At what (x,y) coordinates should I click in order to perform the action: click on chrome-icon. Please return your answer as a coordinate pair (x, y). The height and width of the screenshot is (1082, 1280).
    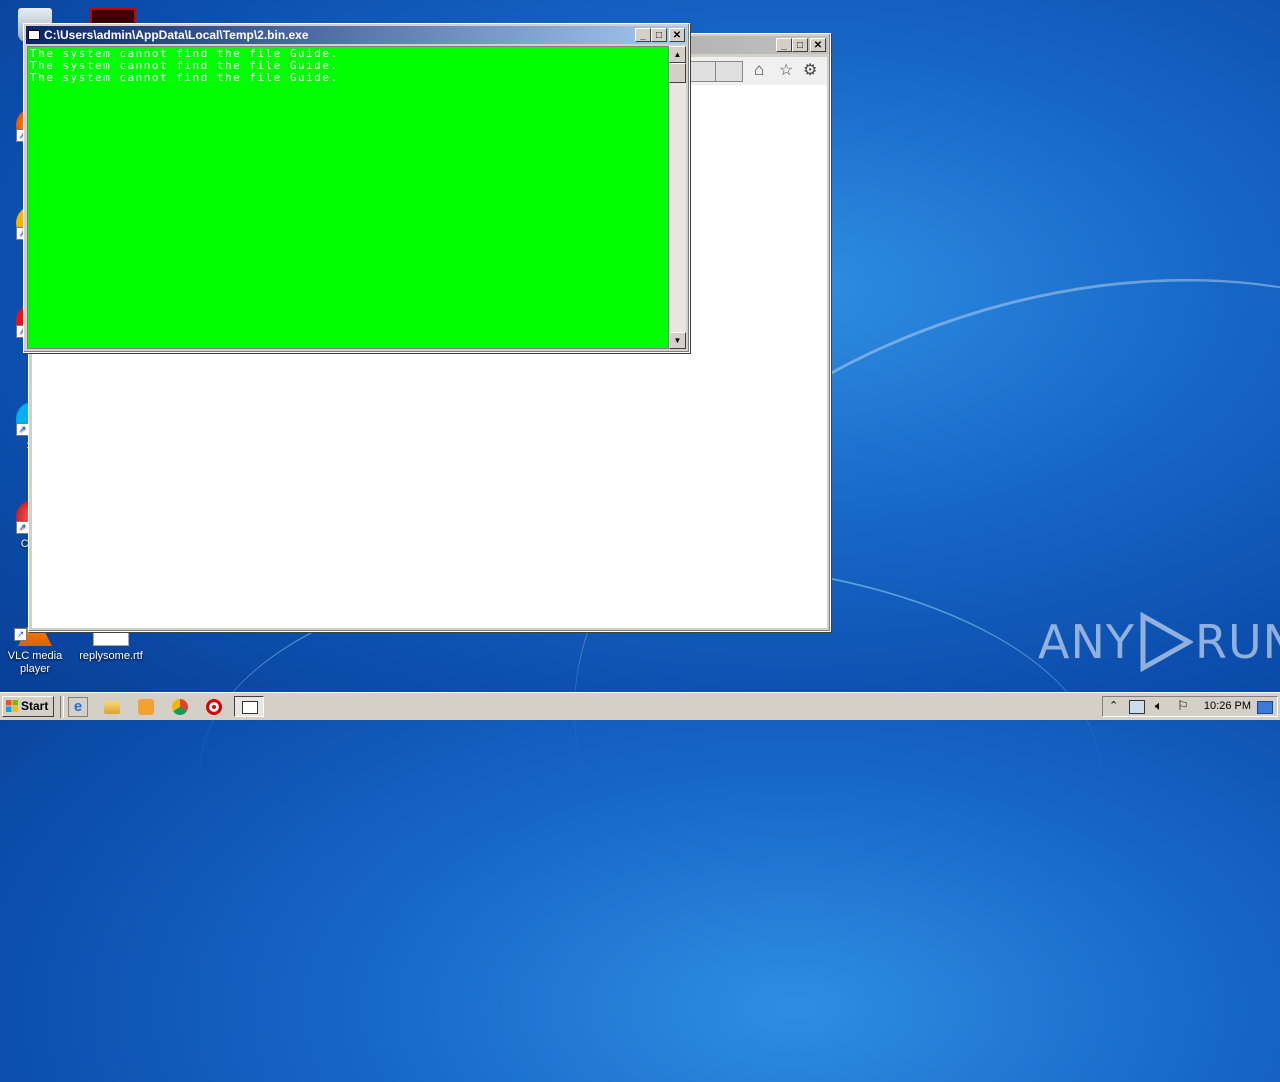
    Looking at the image, I should click on (180, 707).